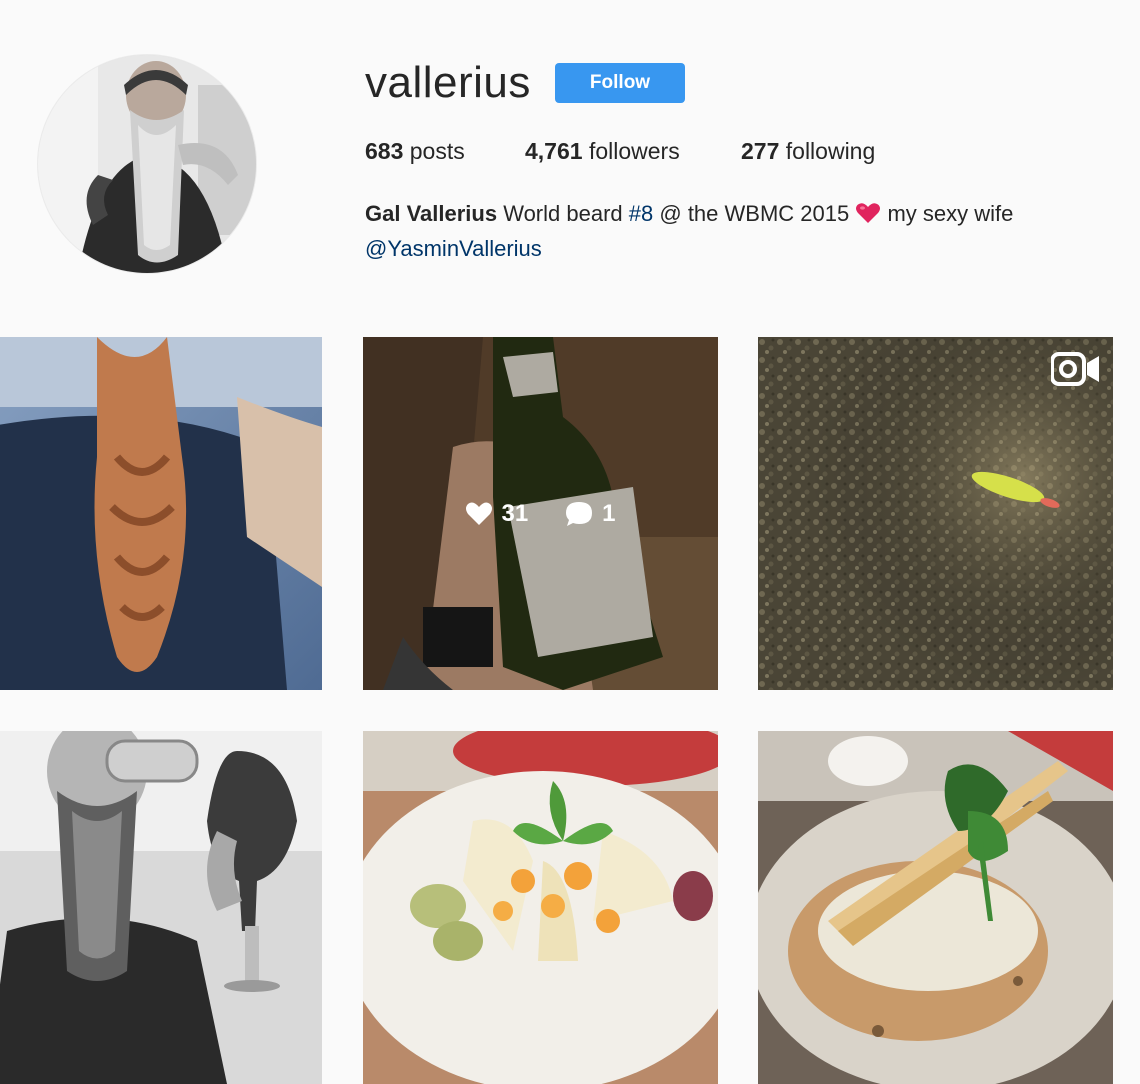 This screenshot has height=1084, width=1140. Describe the element at coordinates (609, 513) in the screenshot. I see `comments-count: 1` at that location.